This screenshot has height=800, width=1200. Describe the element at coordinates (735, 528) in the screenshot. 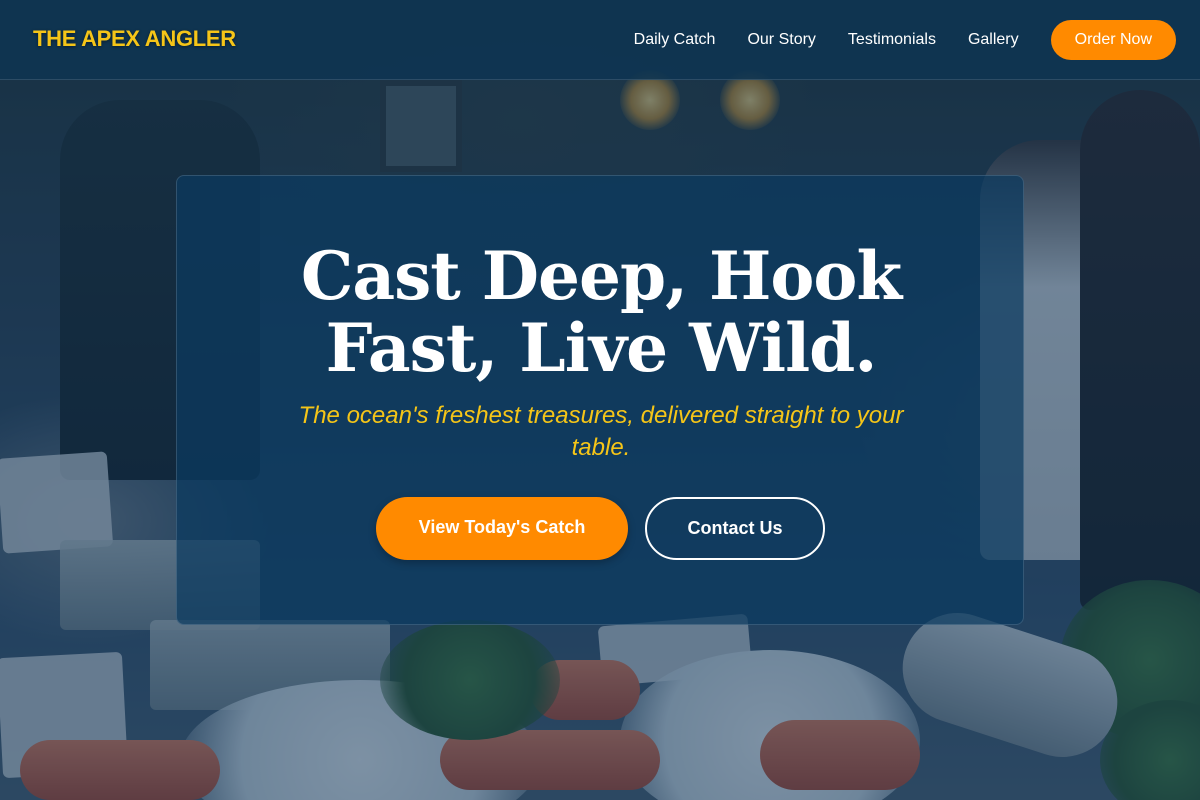

I see `contact-us-button: Contact Us` at that location.